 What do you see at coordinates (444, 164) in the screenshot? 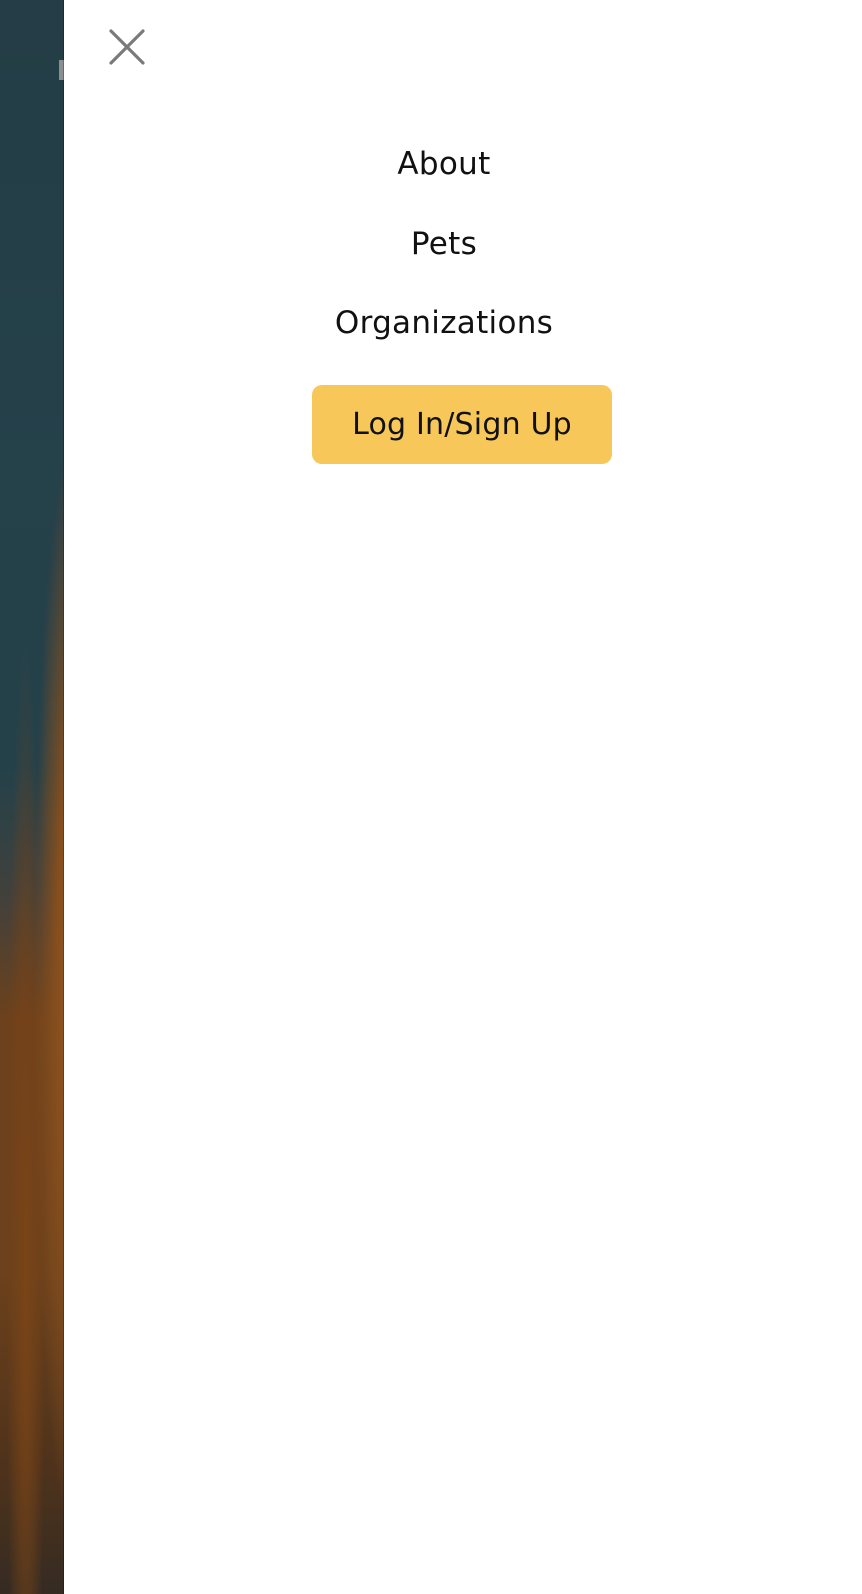
I see `nav-link-about: About` at bounding box center [444, 164].